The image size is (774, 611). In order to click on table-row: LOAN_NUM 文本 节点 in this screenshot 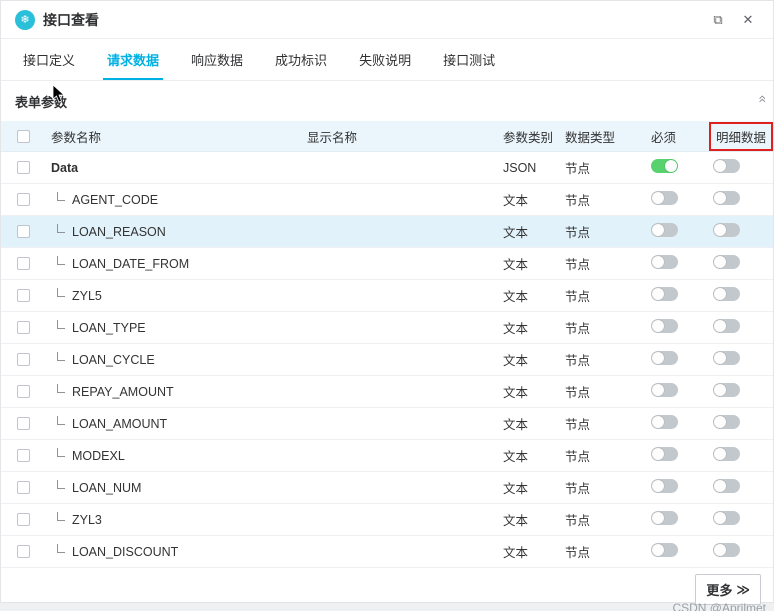, I will do `click(387, 488)`.